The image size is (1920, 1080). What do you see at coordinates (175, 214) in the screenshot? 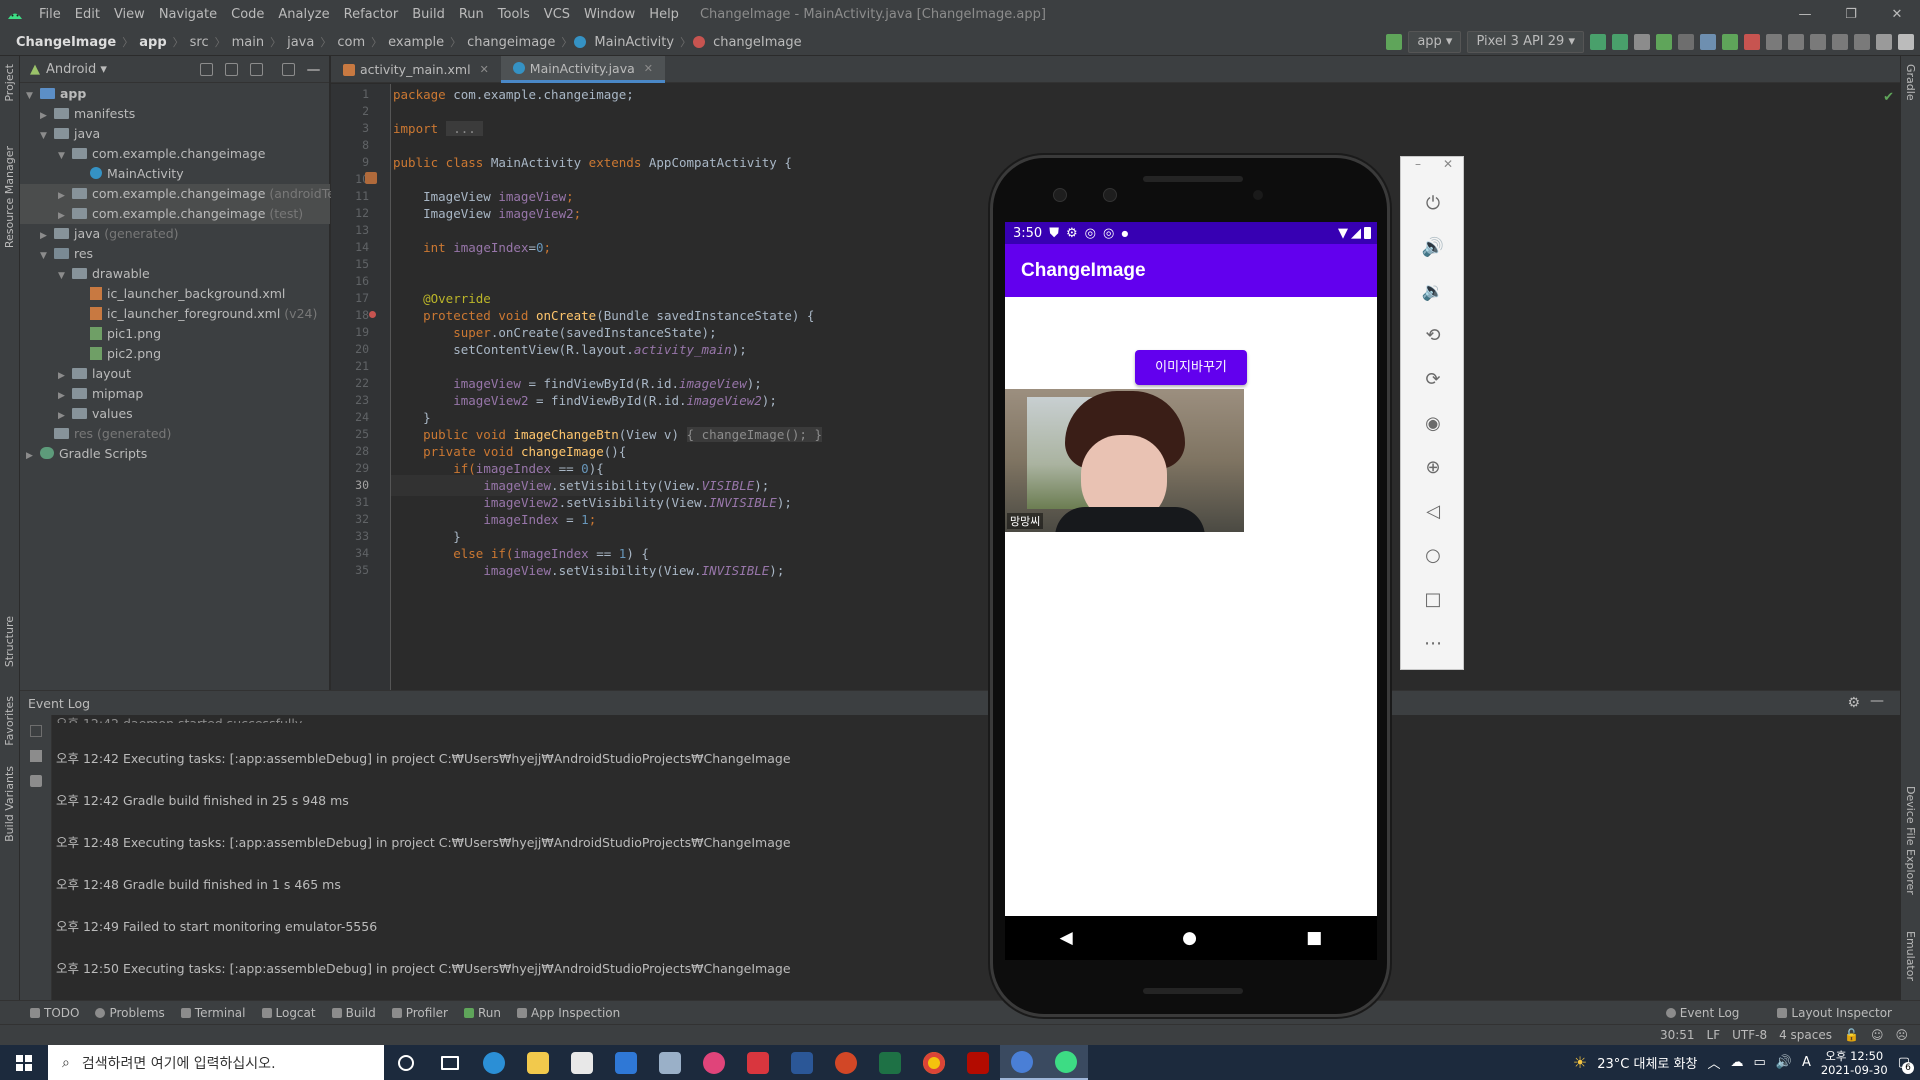
I see `tree-item-package-test: ▶ com.example.changeimage (test)` at bounding box center [175, 214].